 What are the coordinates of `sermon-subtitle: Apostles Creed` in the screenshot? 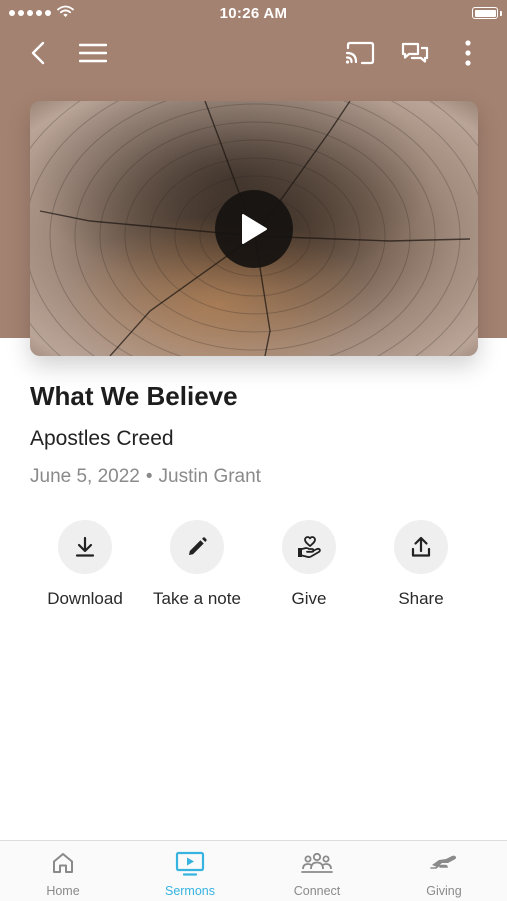 It's located at (102, 438).